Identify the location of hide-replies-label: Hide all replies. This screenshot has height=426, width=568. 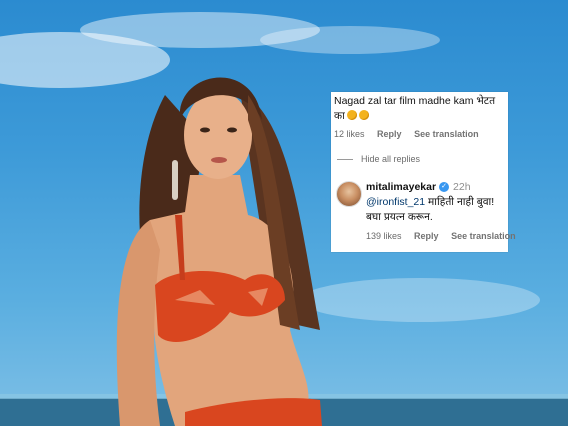
(391, 159).